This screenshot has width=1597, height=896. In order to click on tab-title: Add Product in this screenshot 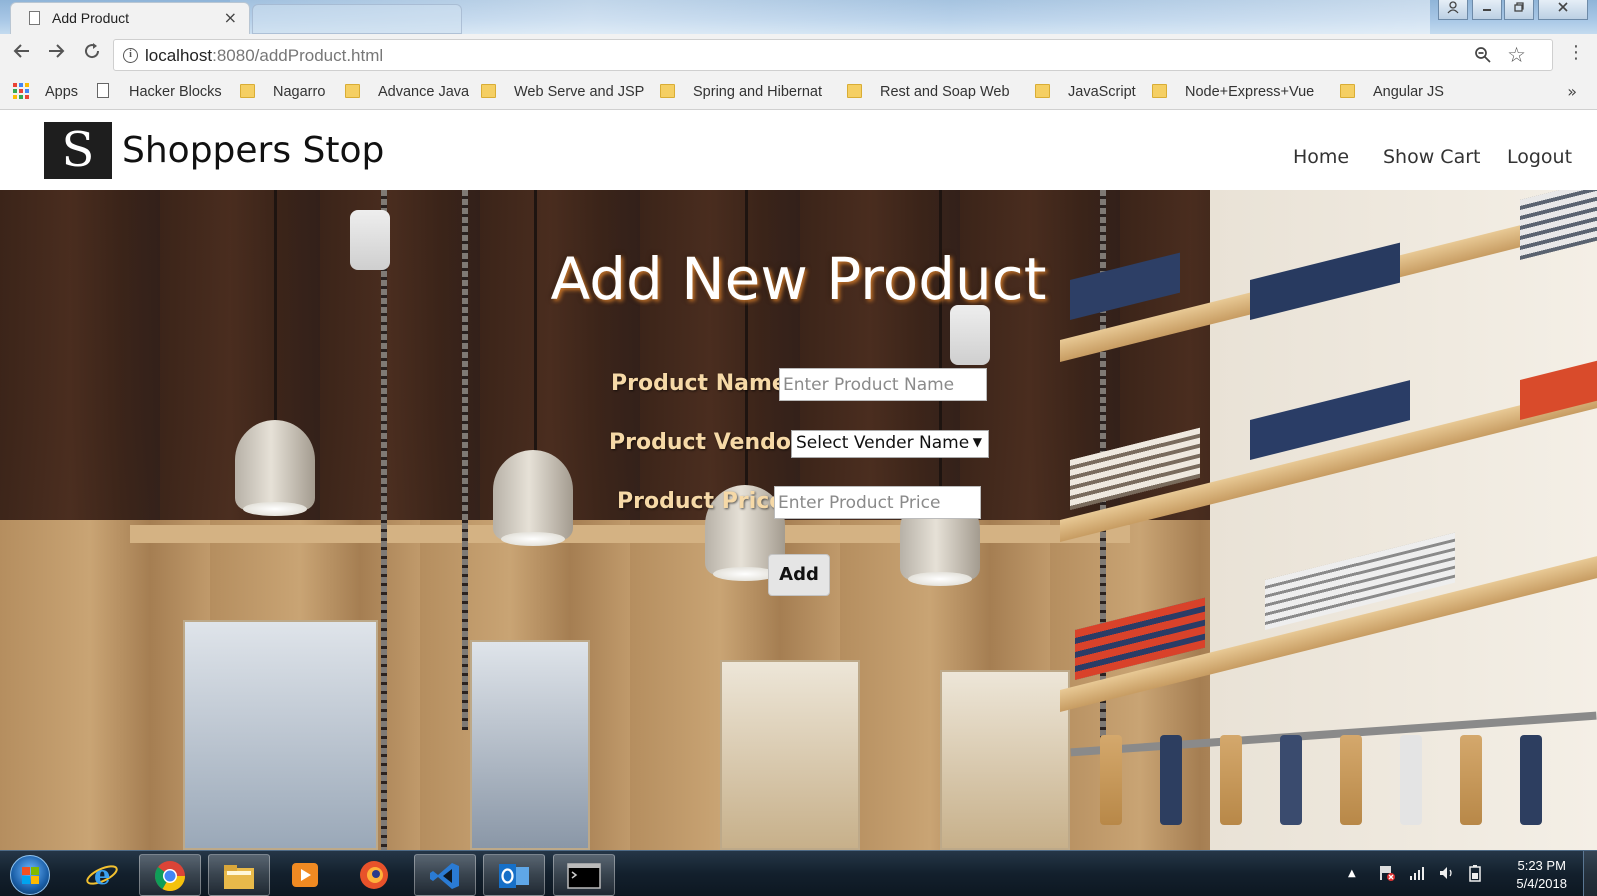, I will do `click(91, 18)`.